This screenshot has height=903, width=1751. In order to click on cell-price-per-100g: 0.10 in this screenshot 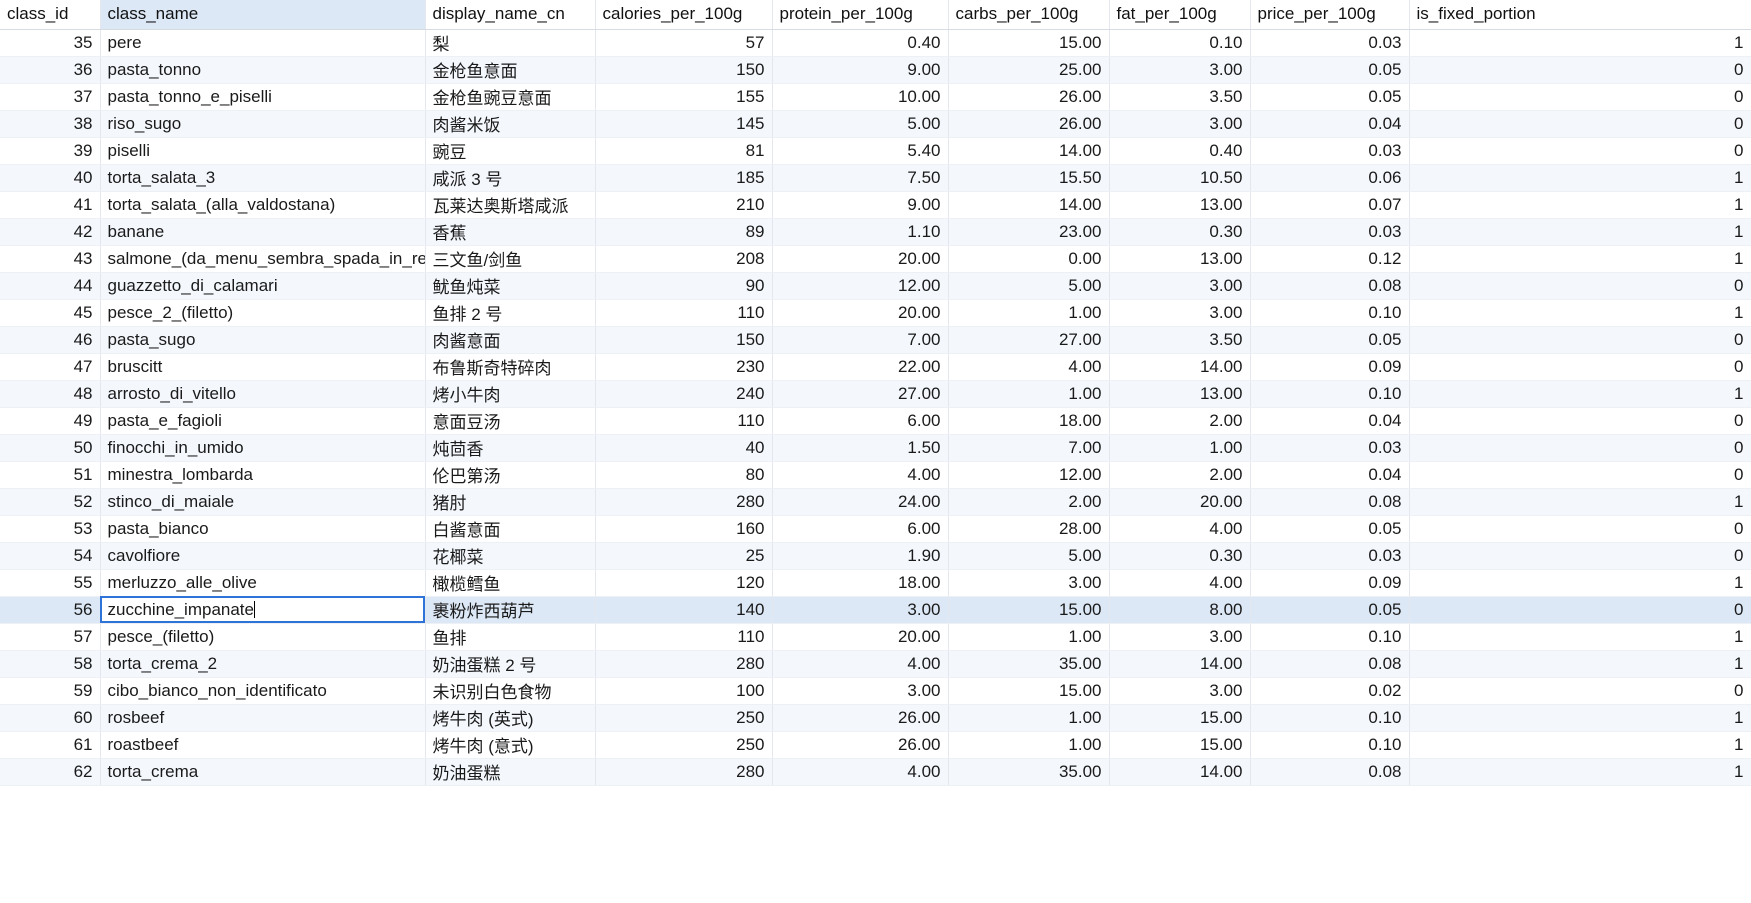, I will do `click(1330, 394)`.